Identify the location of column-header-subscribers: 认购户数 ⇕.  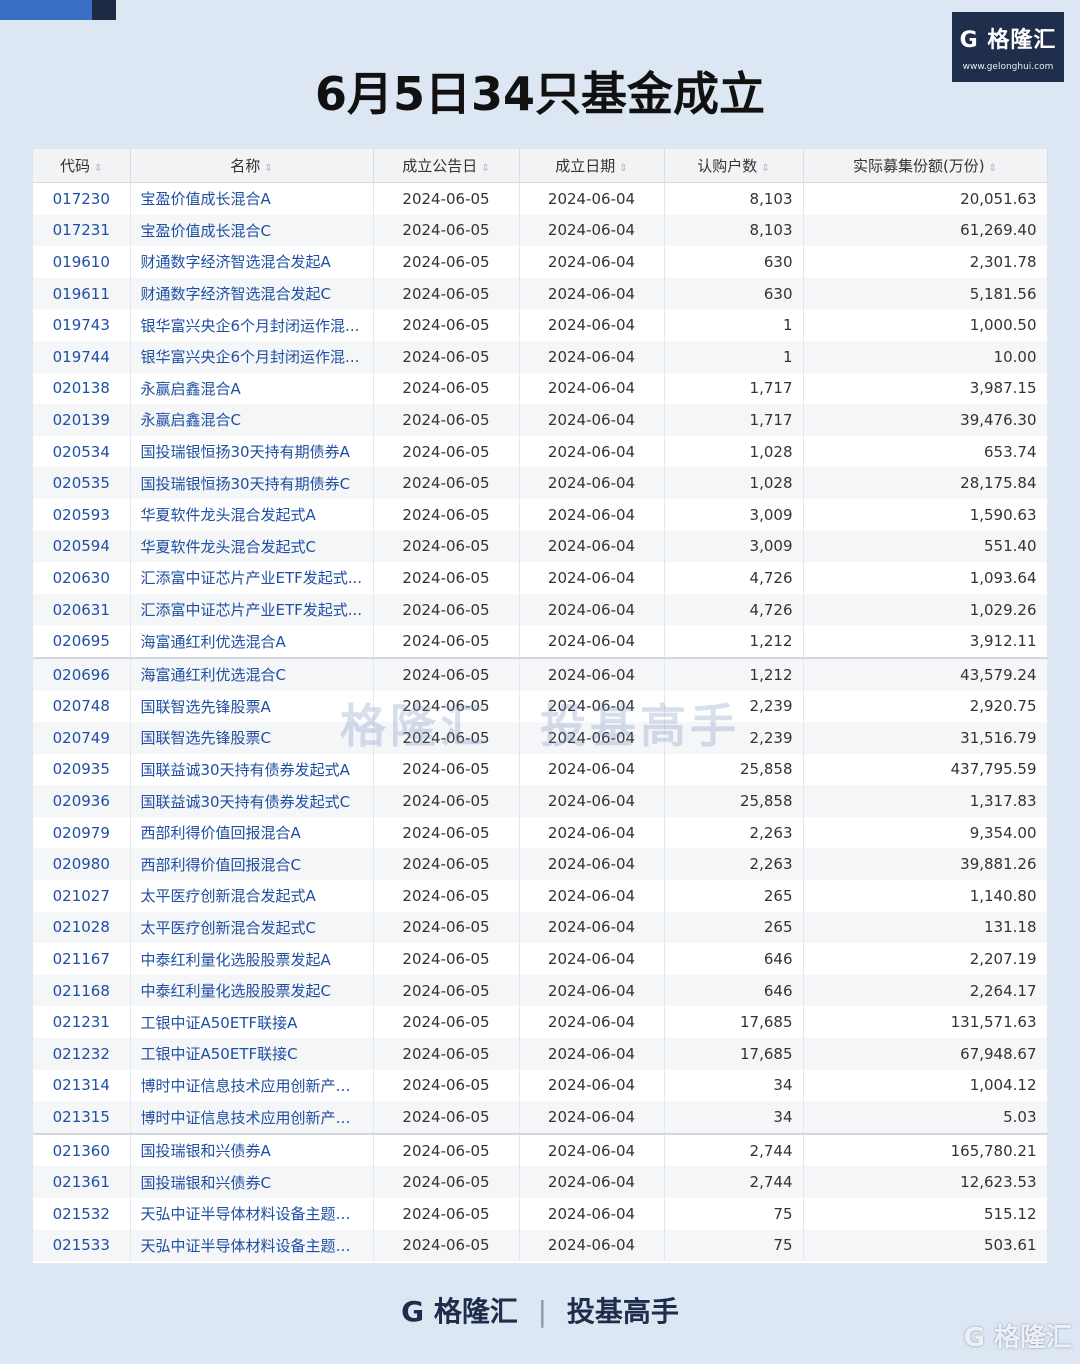
(734, 166).